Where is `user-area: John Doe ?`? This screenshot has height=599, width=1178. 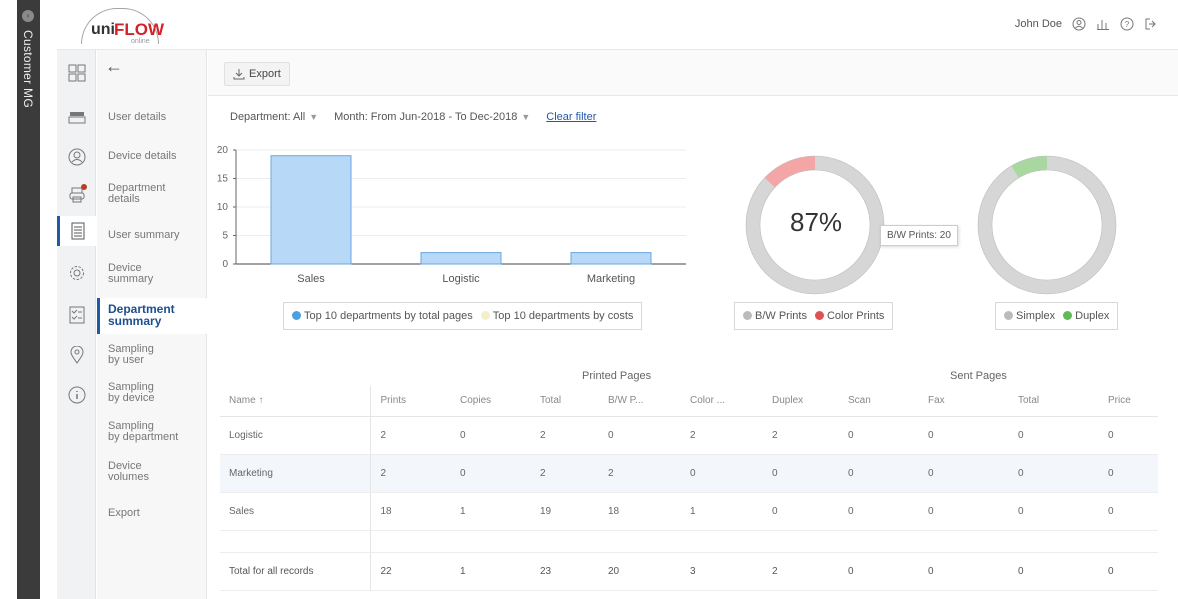
user-area: John Doe ? is located at coordinates (1086, 24).